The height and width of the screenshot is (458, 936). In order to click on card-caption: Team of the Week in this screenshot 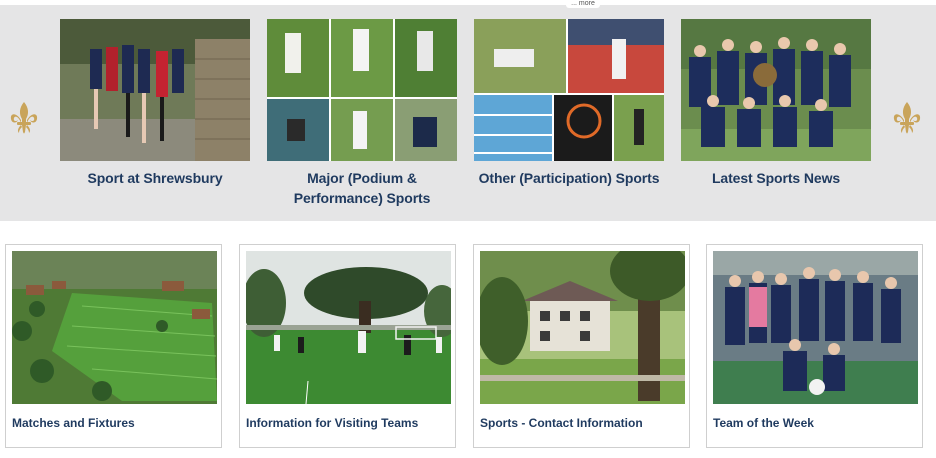, I will do `click(763, 423)`.